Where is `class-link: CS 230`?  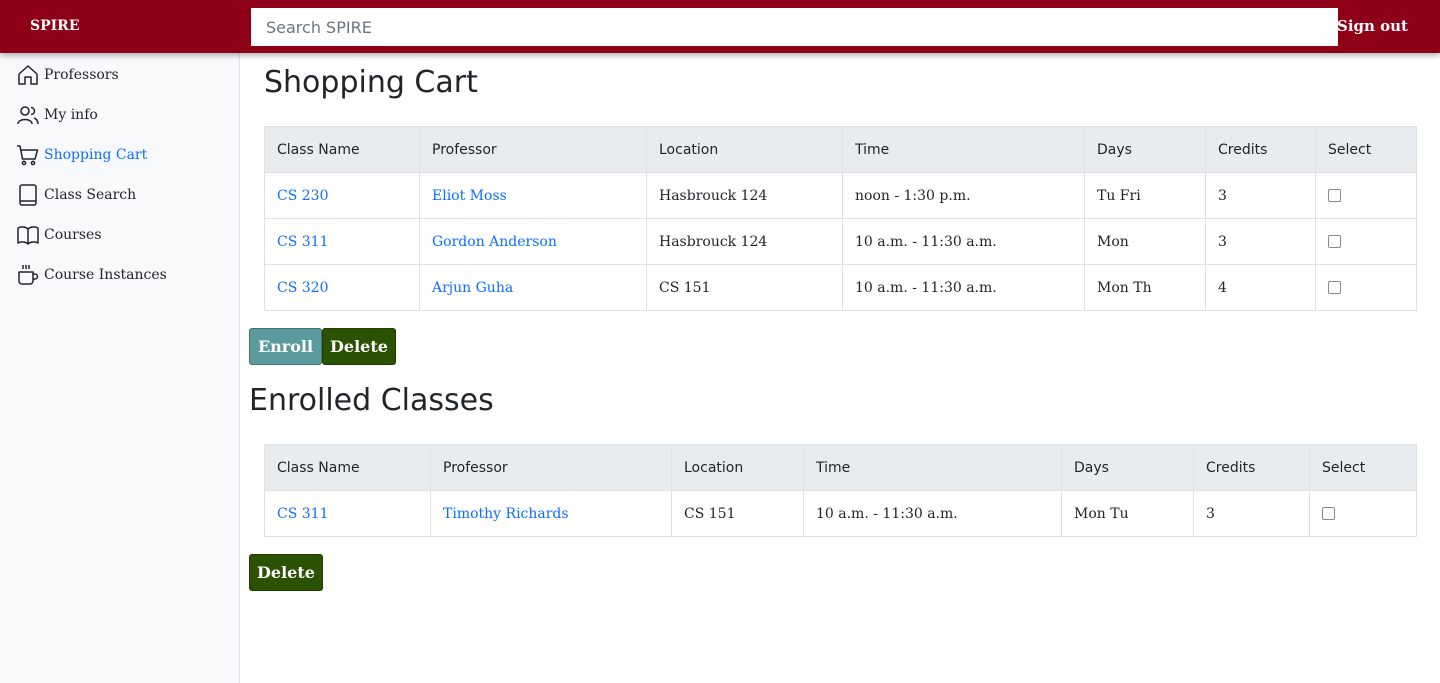
class-link: CS 230 is located at coordinates (302, 196).